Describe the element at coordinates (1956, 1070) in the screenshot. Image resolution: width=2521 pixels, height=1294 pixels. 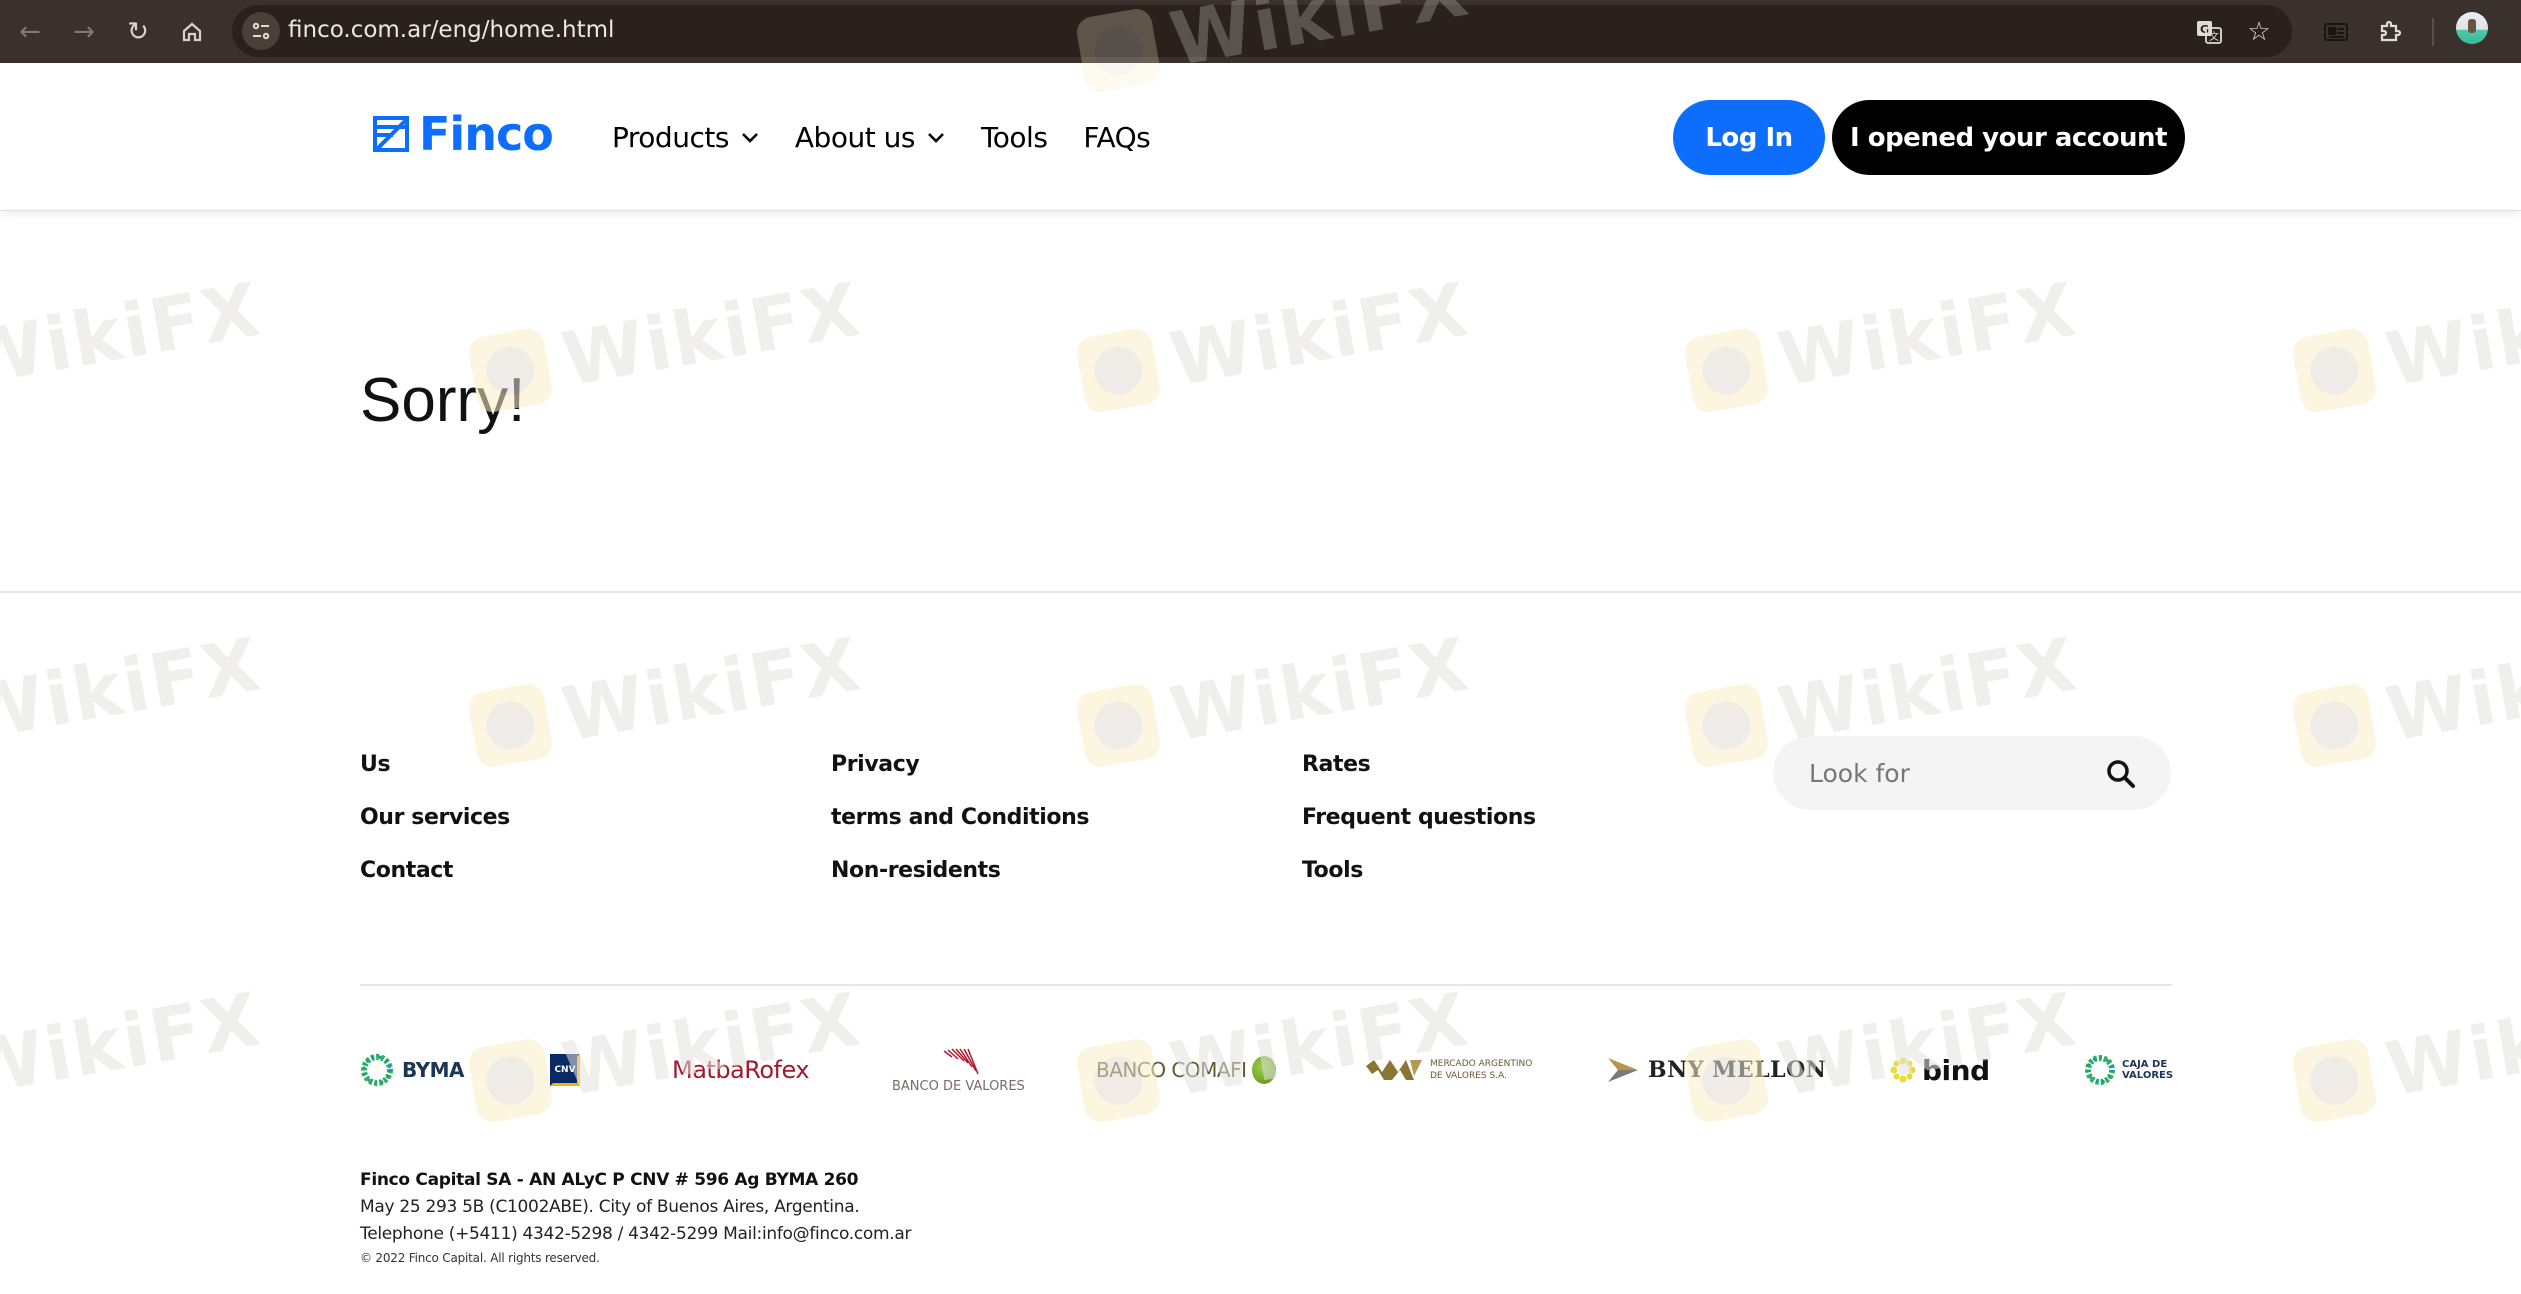
I see `bind-text: bind` at that location.